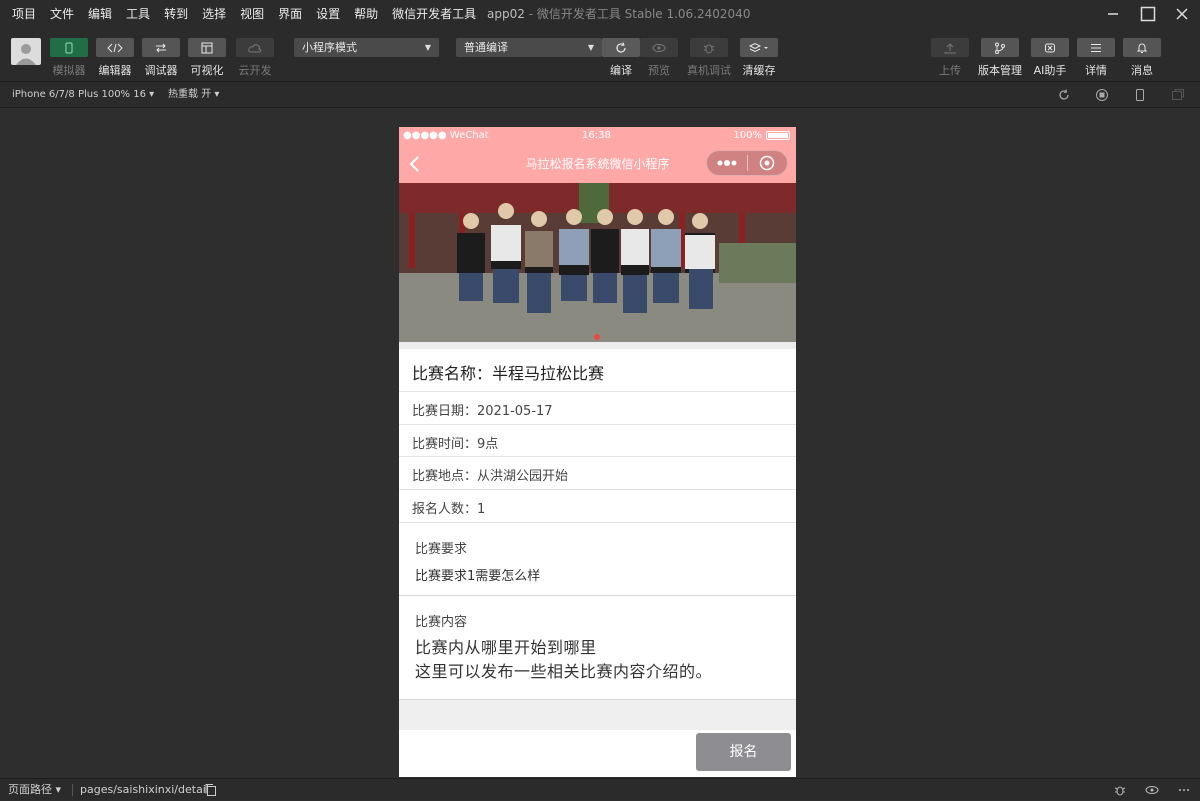 The width and height of the screenshot is (1200, 801). What do you see at coordinates (214, 14) in the screenshot?
I see `menu-select: 选择` at bounding box center [214, 14].